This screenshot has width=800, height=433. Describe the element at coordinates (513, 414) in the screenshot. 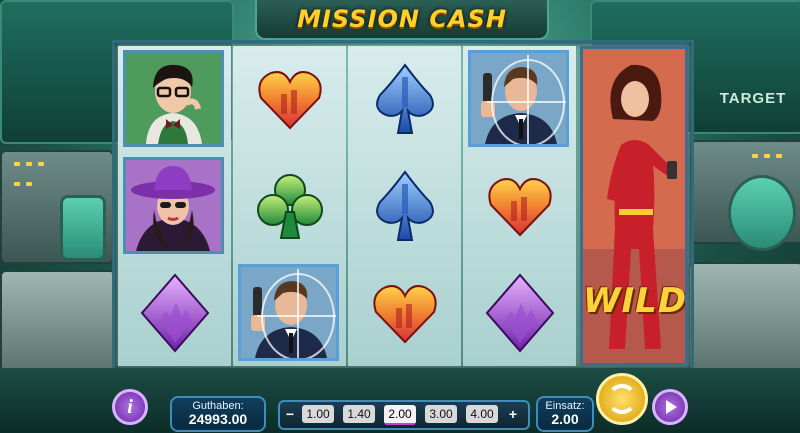

I see `bet-increase-button: +` at that location.